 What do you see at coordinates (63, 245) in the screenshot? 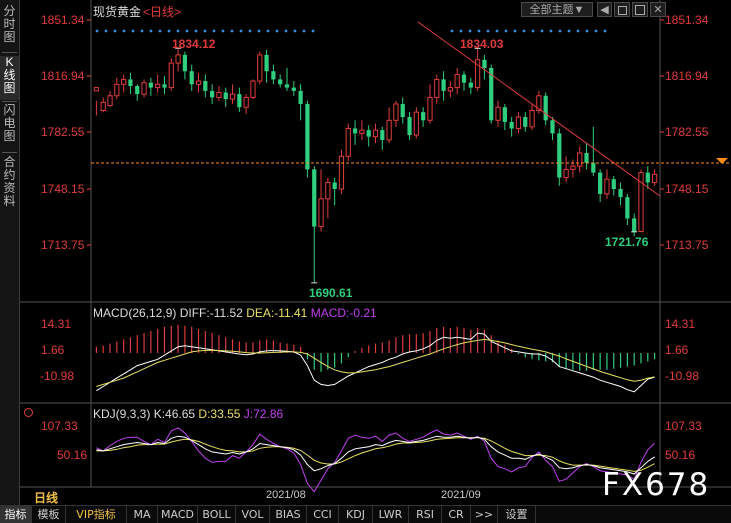
I see `price-axis-label-left: 1713.75` at bounding box center [63, 245].